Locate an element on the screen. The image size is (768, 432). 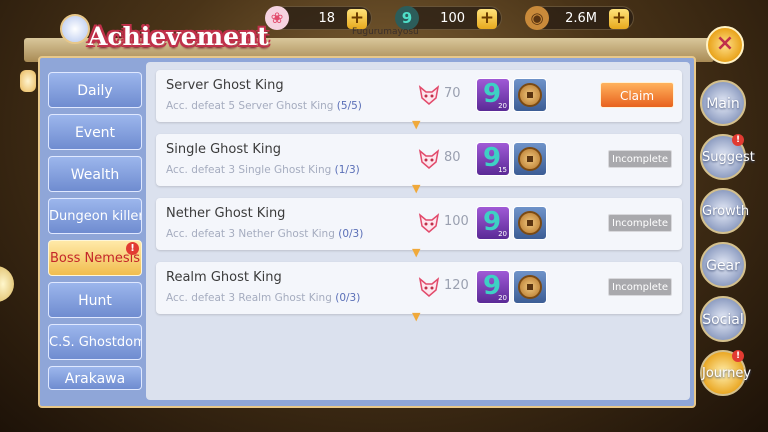
menu-suggest-button: Suggest! is located at coordinates (727, 157).